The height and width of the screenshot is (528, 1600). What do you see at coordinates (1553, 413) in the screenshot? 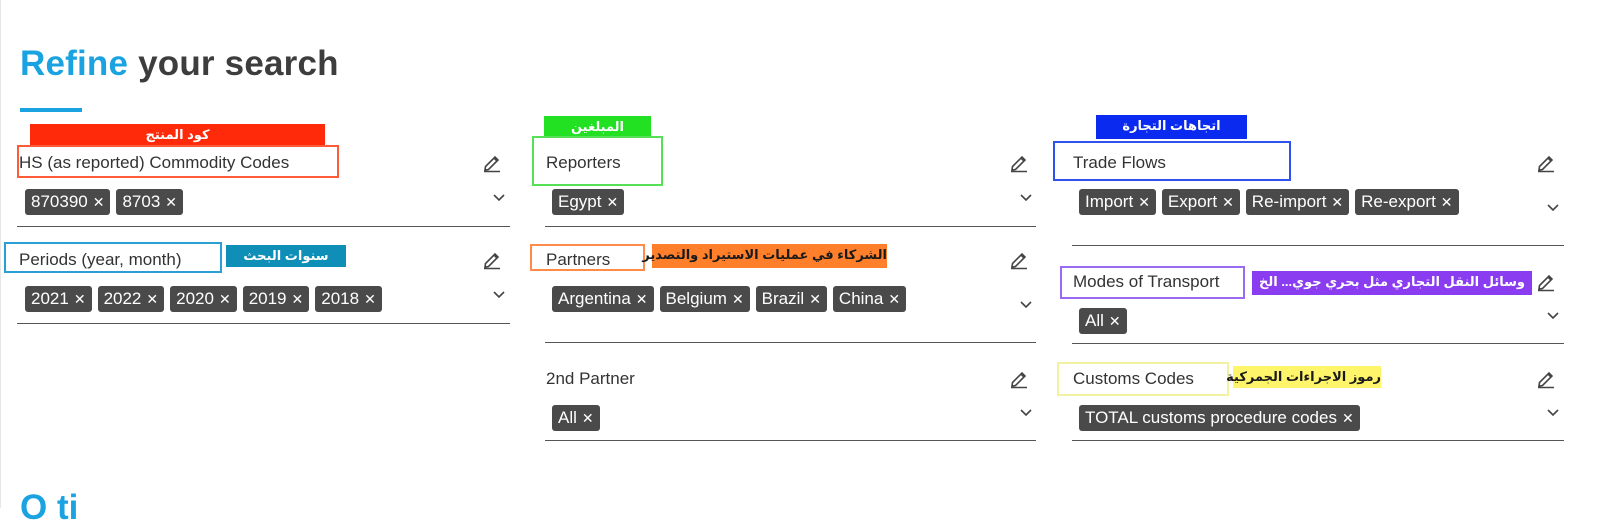
I see `customs-expand-button` at bounding box center [1553, 413].